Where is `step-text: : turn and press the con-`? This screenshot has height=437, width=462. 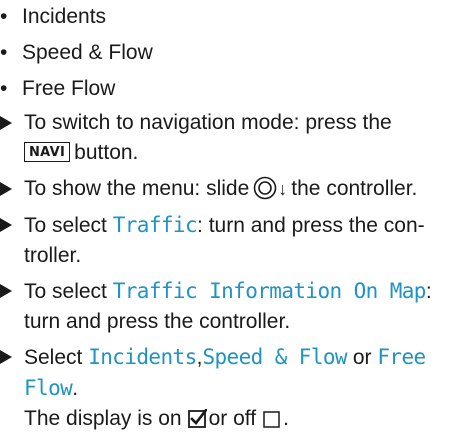
step-text: : turn and press the con- is located at coordinates (311, 225).